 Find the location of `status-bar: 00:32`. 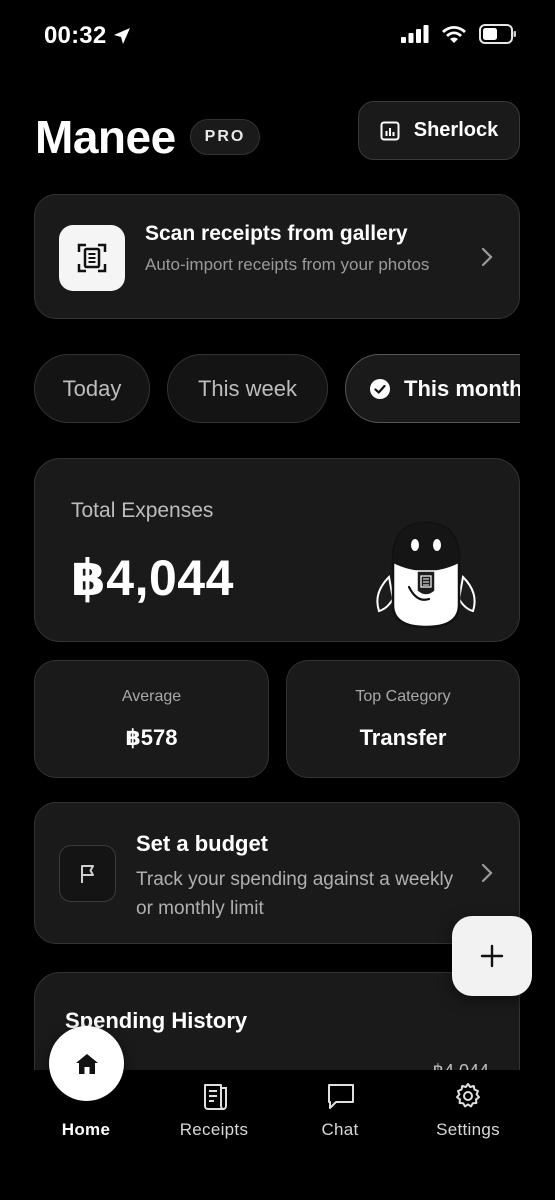

status-bar: 00:32 is located at coordinates (277, 36).